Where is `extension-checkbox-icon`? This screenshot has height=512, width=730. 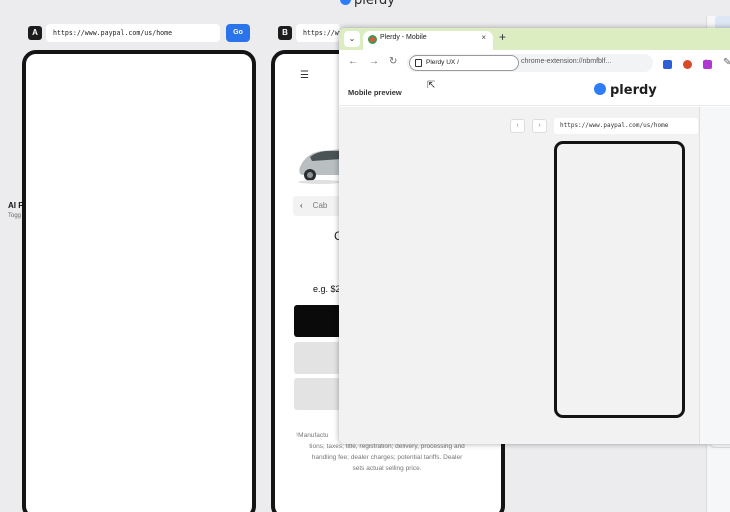
extension-checkbox-icon is located at coordinates (667, 64).